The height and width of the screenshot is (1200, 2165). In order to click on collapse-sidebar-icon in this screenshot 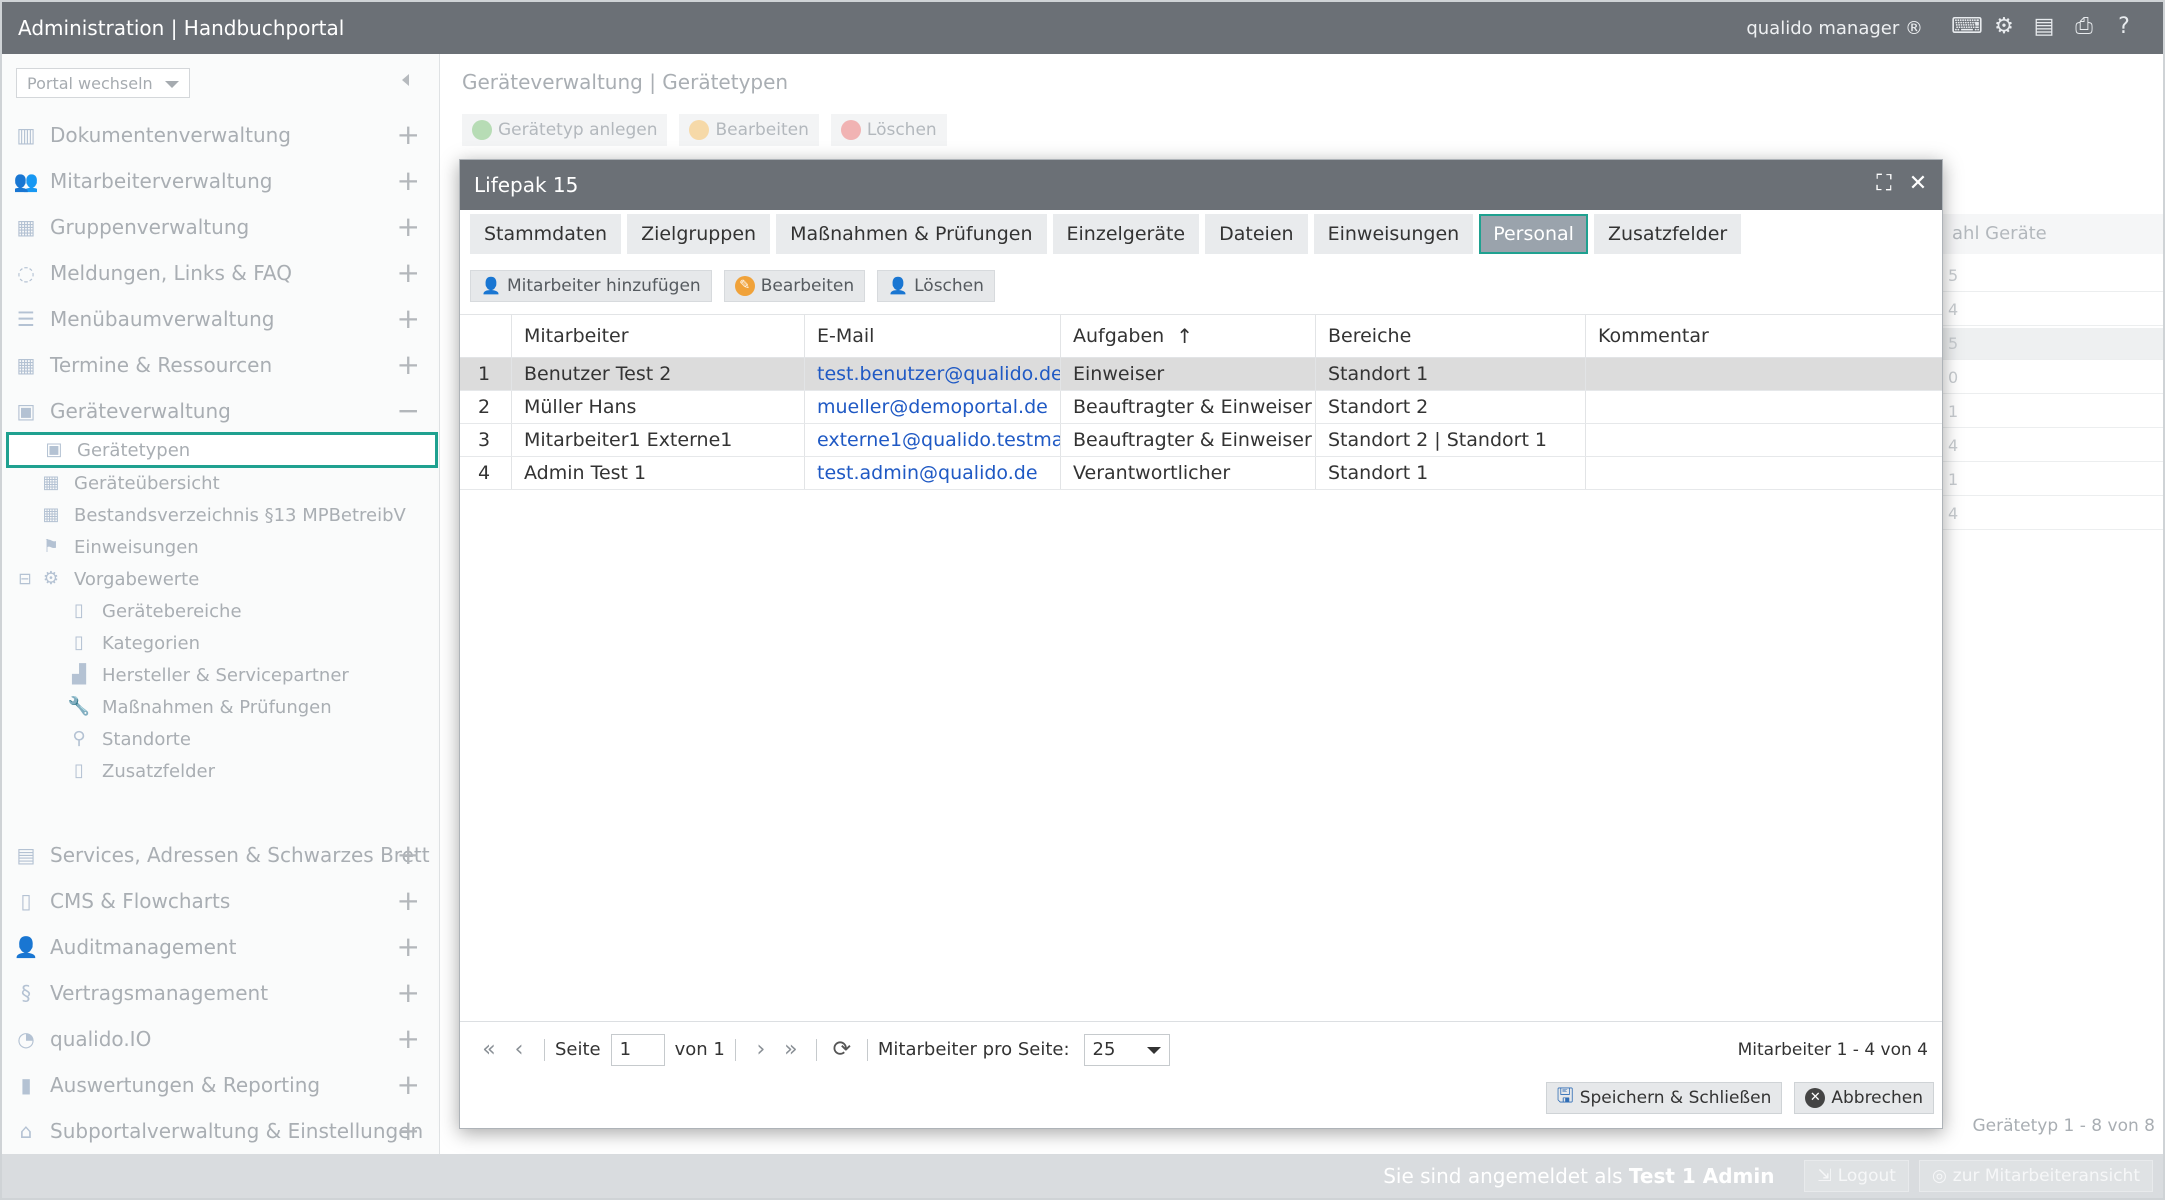, I will do `click(405, 80)`.